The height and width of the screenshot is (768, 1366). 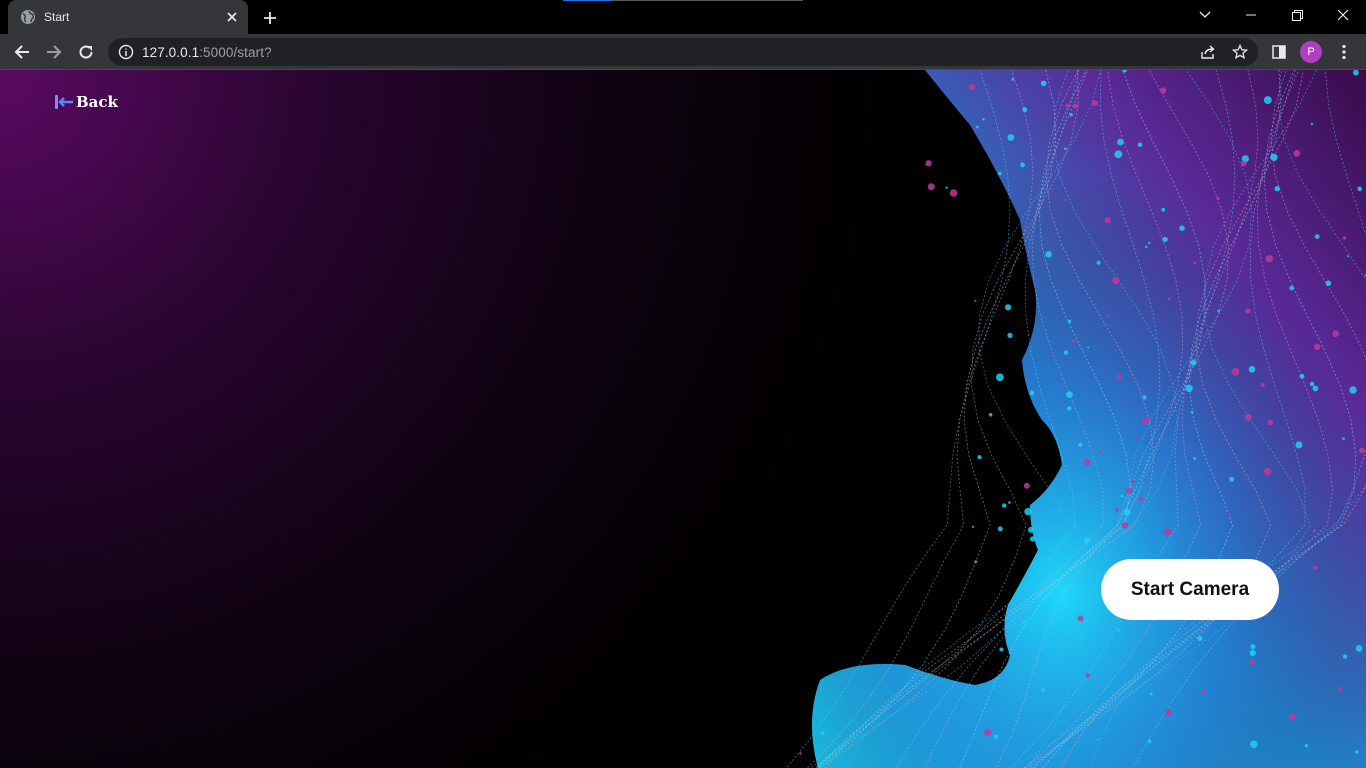 I want to click on menu-icon, so click(x=1344, y=52).